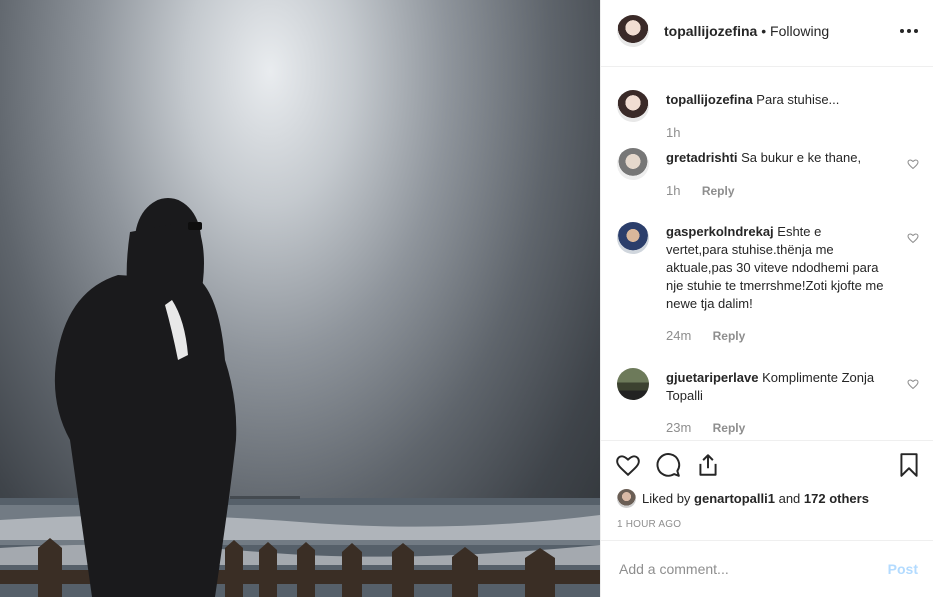 The image size is (933, 597). Describe the element at coordinates (633, 31) in the screenshot. I see `author-avatar` at that location.